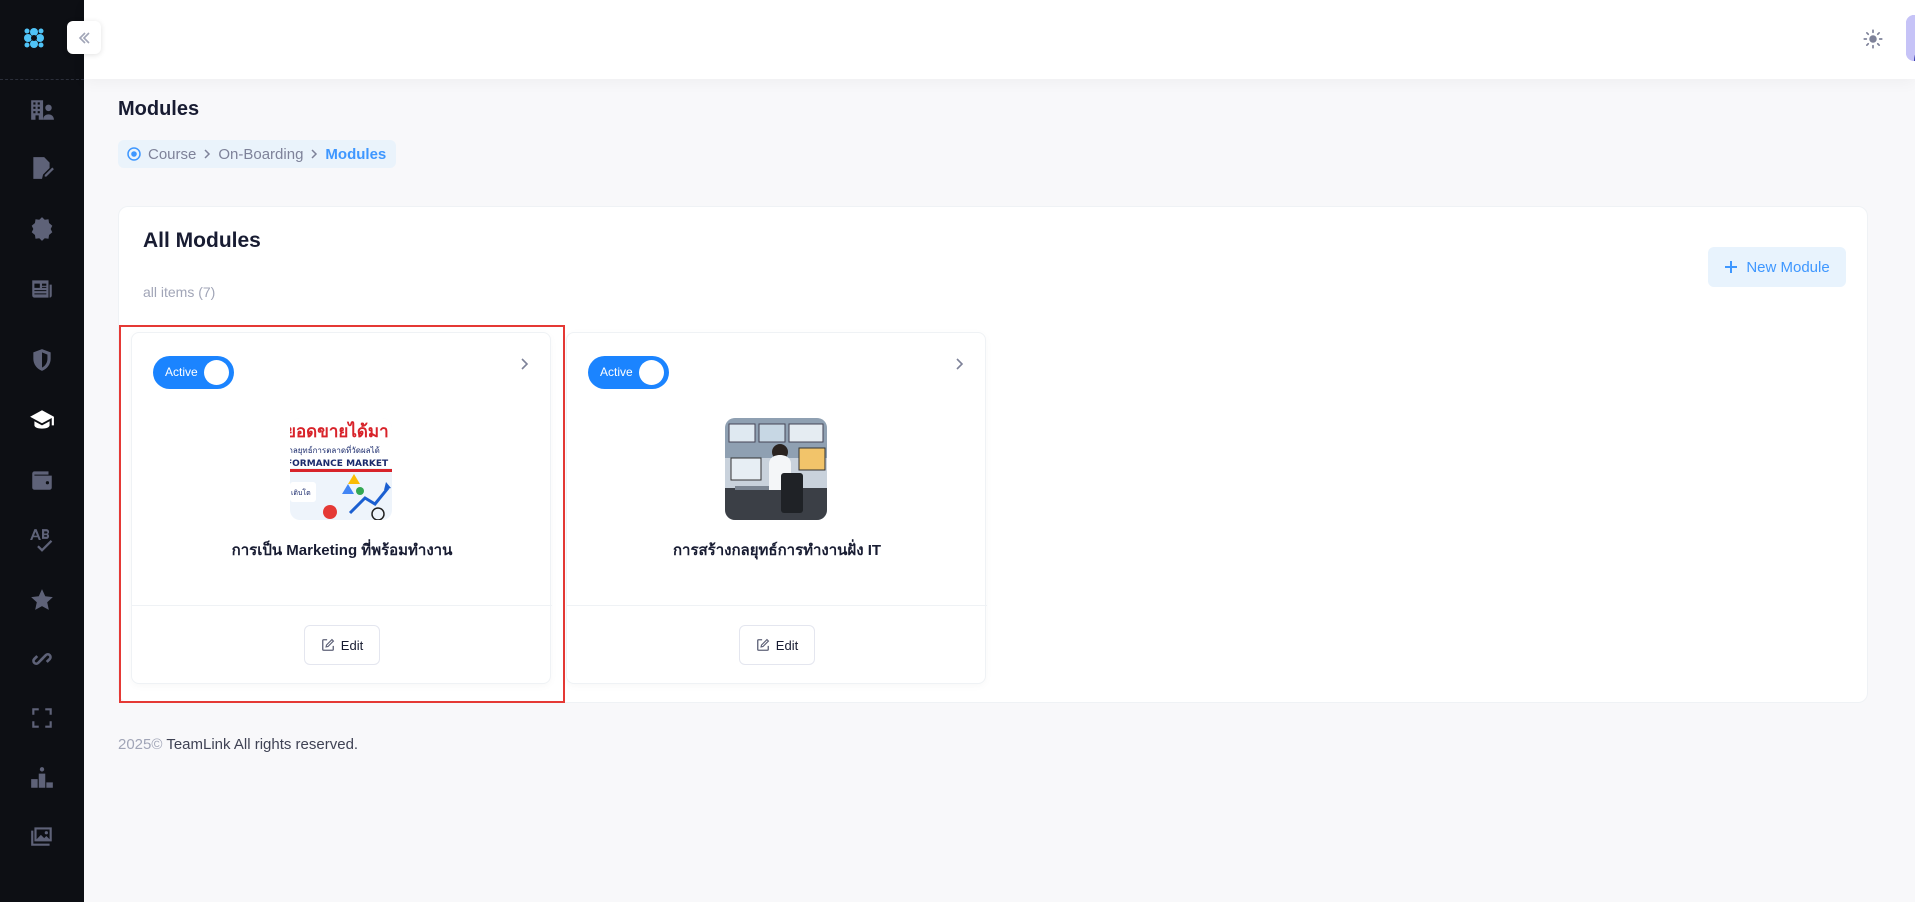 This screenshot has height=902, width=1915. I want to click on nav-item-settings, so click(42, 229).